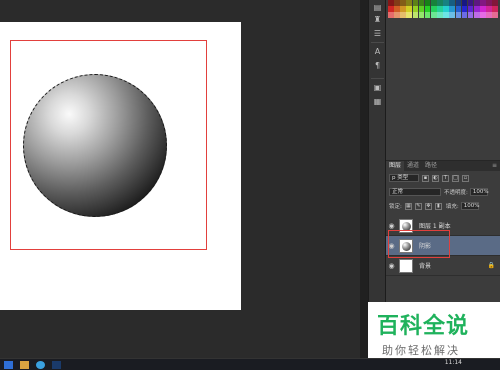 The image size is (500, 370). What do you see at coordinates (415, 192) in the screenshot?
I see `blend-mode-select: 正常` at bounding box center [415, 192].